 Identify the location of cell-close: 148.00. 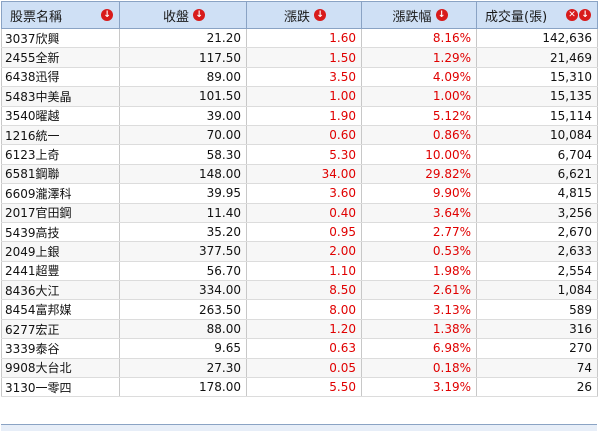
(183, 174).